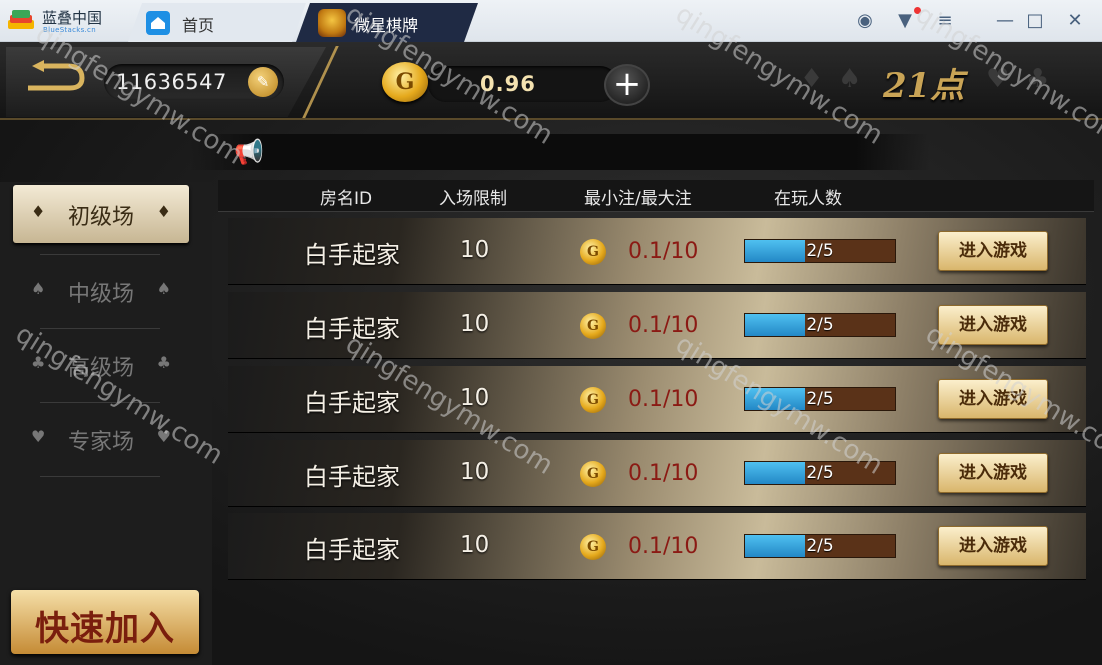 The width and height of the screenshot is (1102, 665). Describe the element at coordinates (101, 291) in the screenshot. I see `sidebar-item-intermediate: ♠ 中级场 ♠` at that location.